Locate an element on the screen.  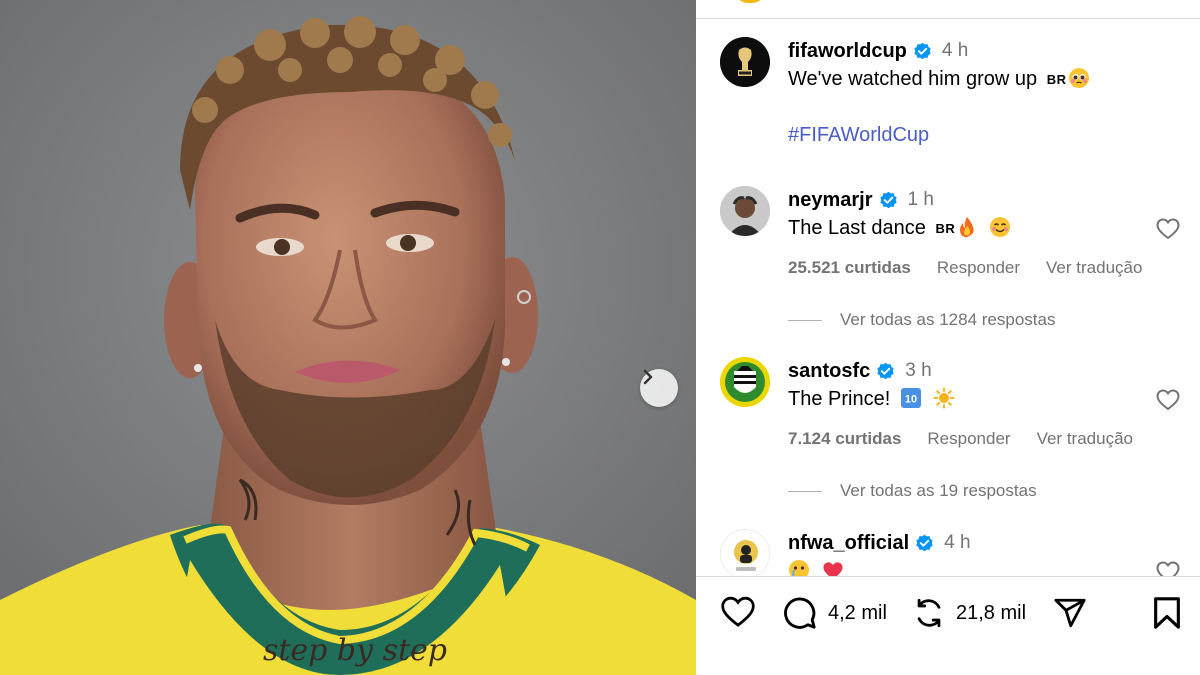
comment-username: santosfc is located at coordinates (829, 371).